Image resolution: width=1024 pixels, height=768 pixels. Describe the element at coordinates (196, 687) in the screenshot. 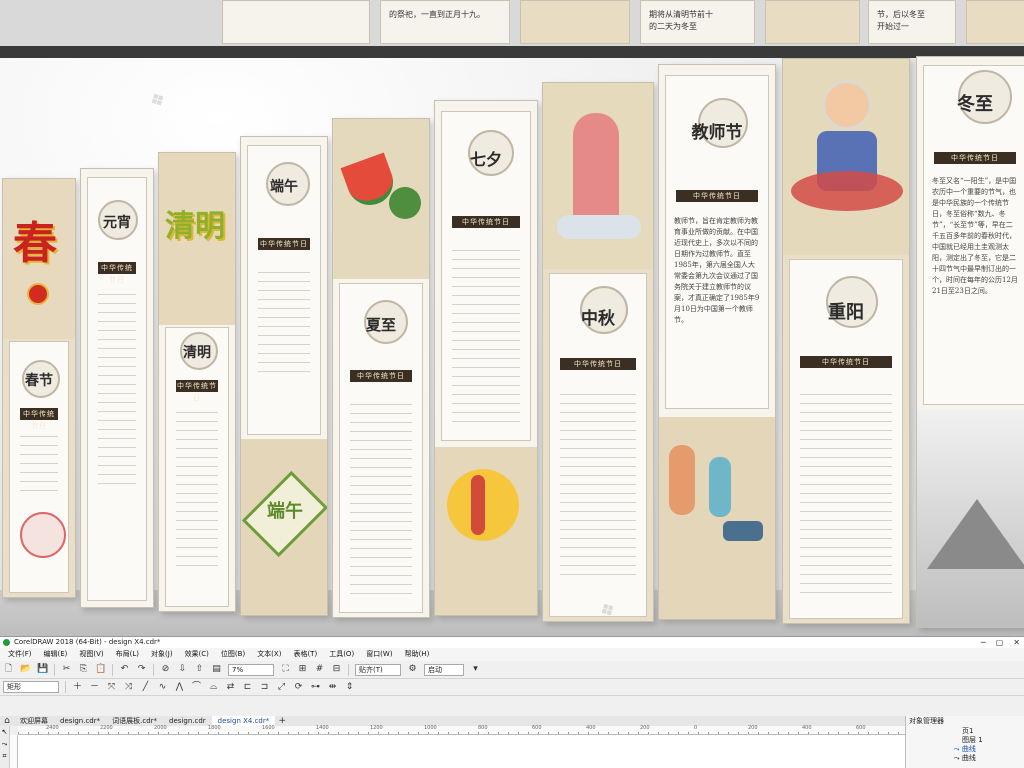

I see `smooth-node-icon: ⌒` at that location.